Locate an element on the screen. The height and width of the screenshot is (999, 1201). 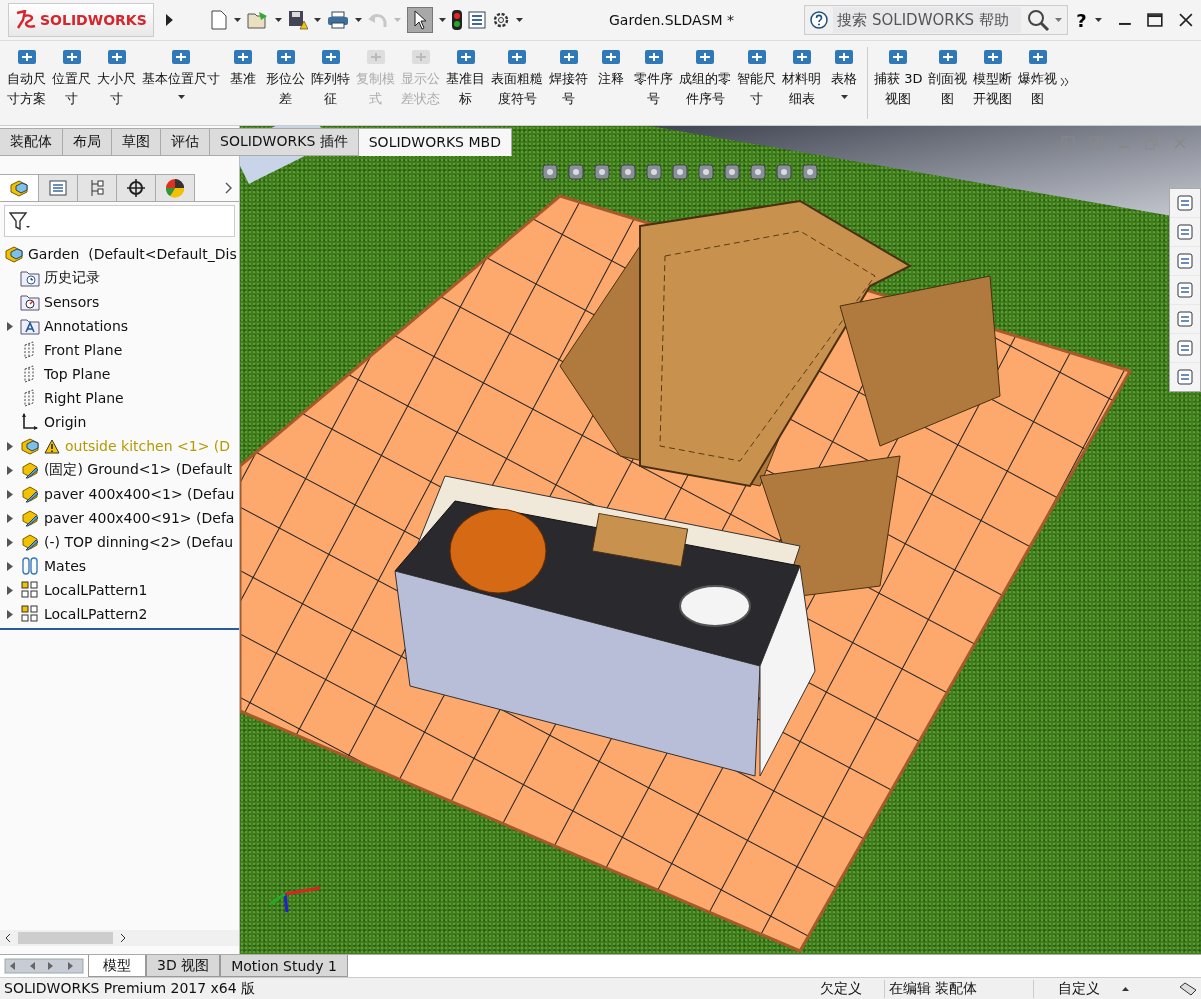
ribbon-button: 形位公 差 is located at coordinates (285, 78).